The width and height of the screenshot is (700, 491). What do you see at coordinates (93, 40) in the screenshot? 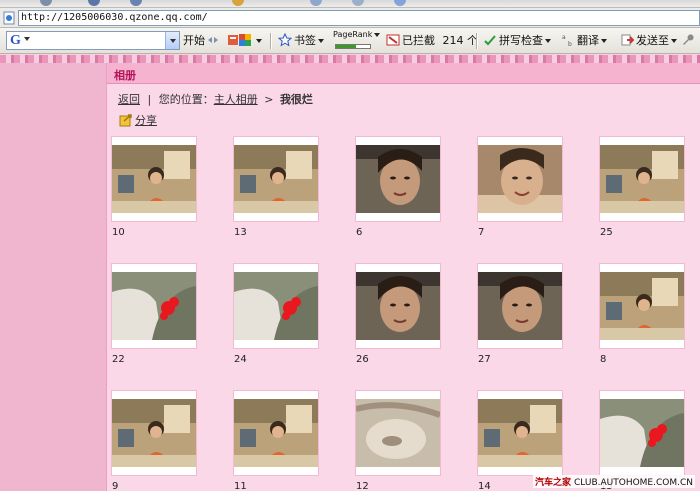
I see `search-input: G` at bounding box center [93, 40].